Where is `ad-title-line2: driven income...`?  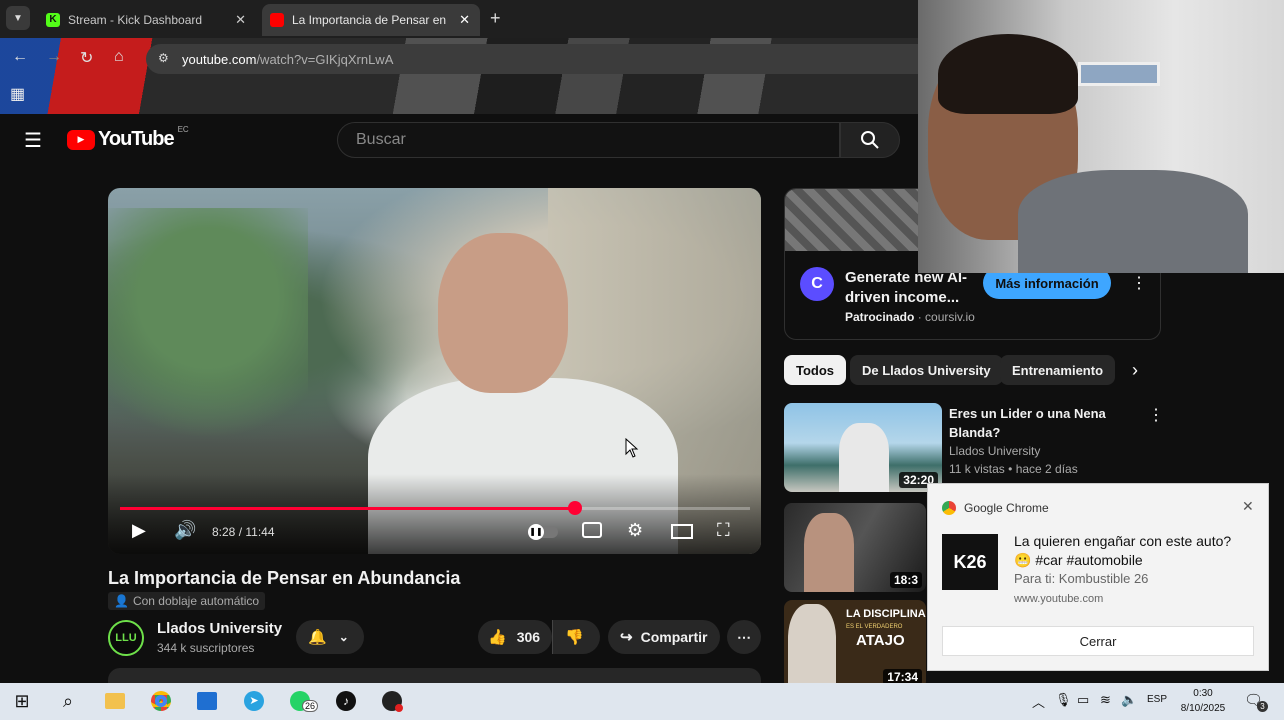
ad-title-line2: driven income... is located at coordinates (902, 297).